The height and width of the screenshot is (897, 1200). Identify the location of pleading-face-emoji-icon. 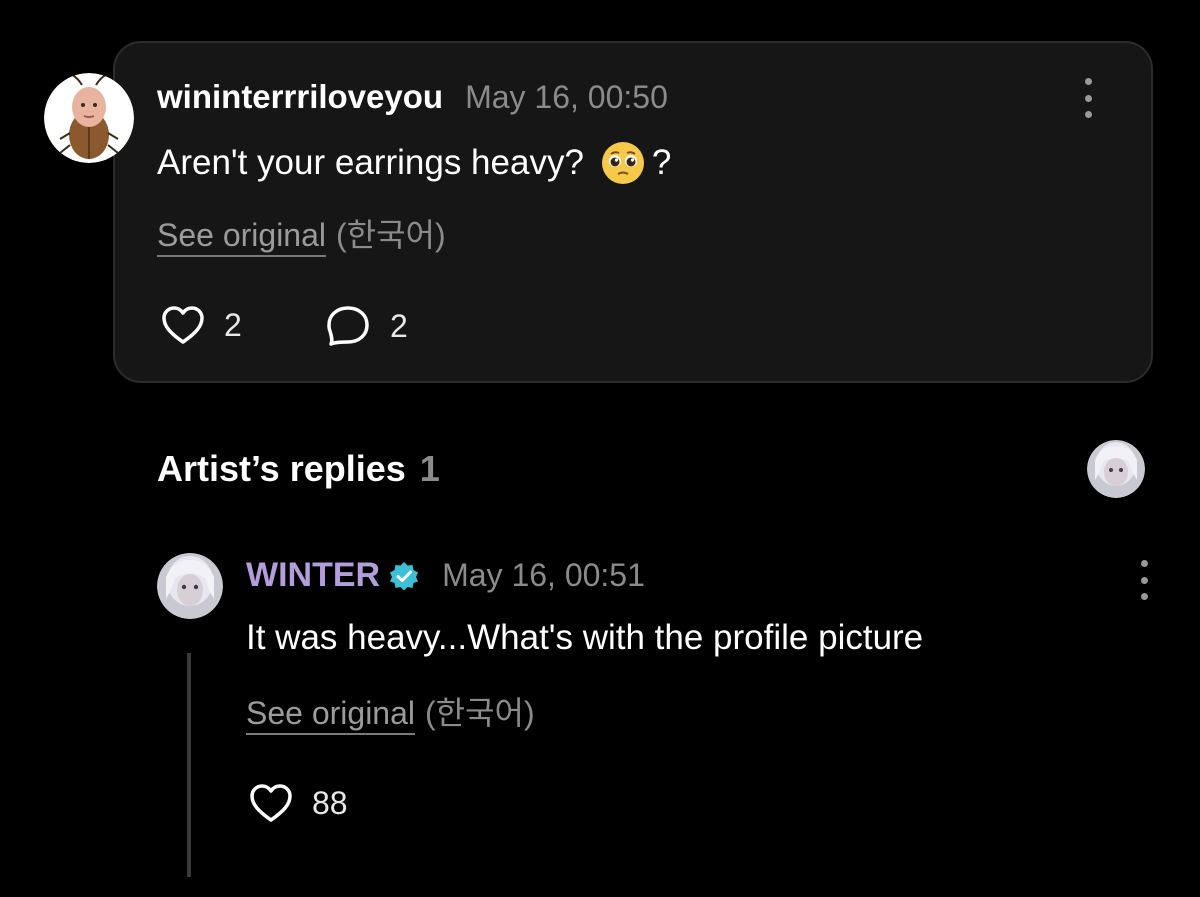
(622, 163).